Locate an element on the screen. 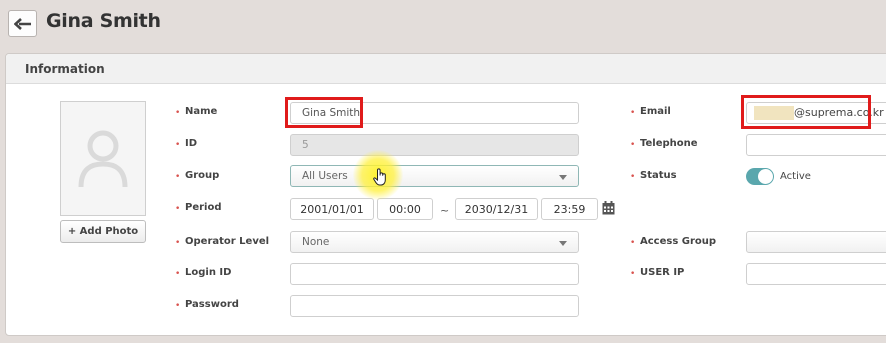  period-label: Period is located at coordinates (203, 207).